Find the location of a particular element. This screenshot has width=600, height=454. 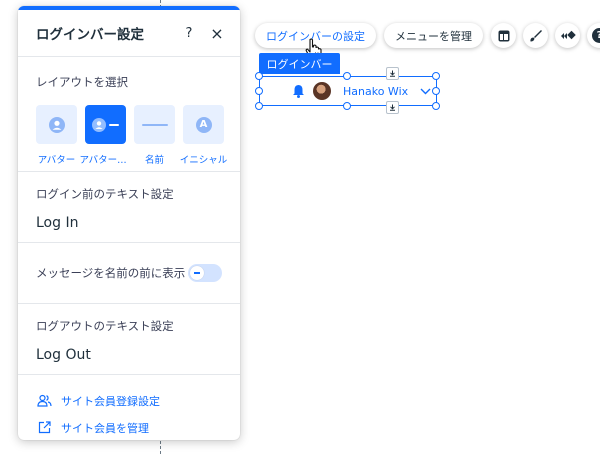

layout-option-initial: A イニシャル is located at coordinates (203, 135).